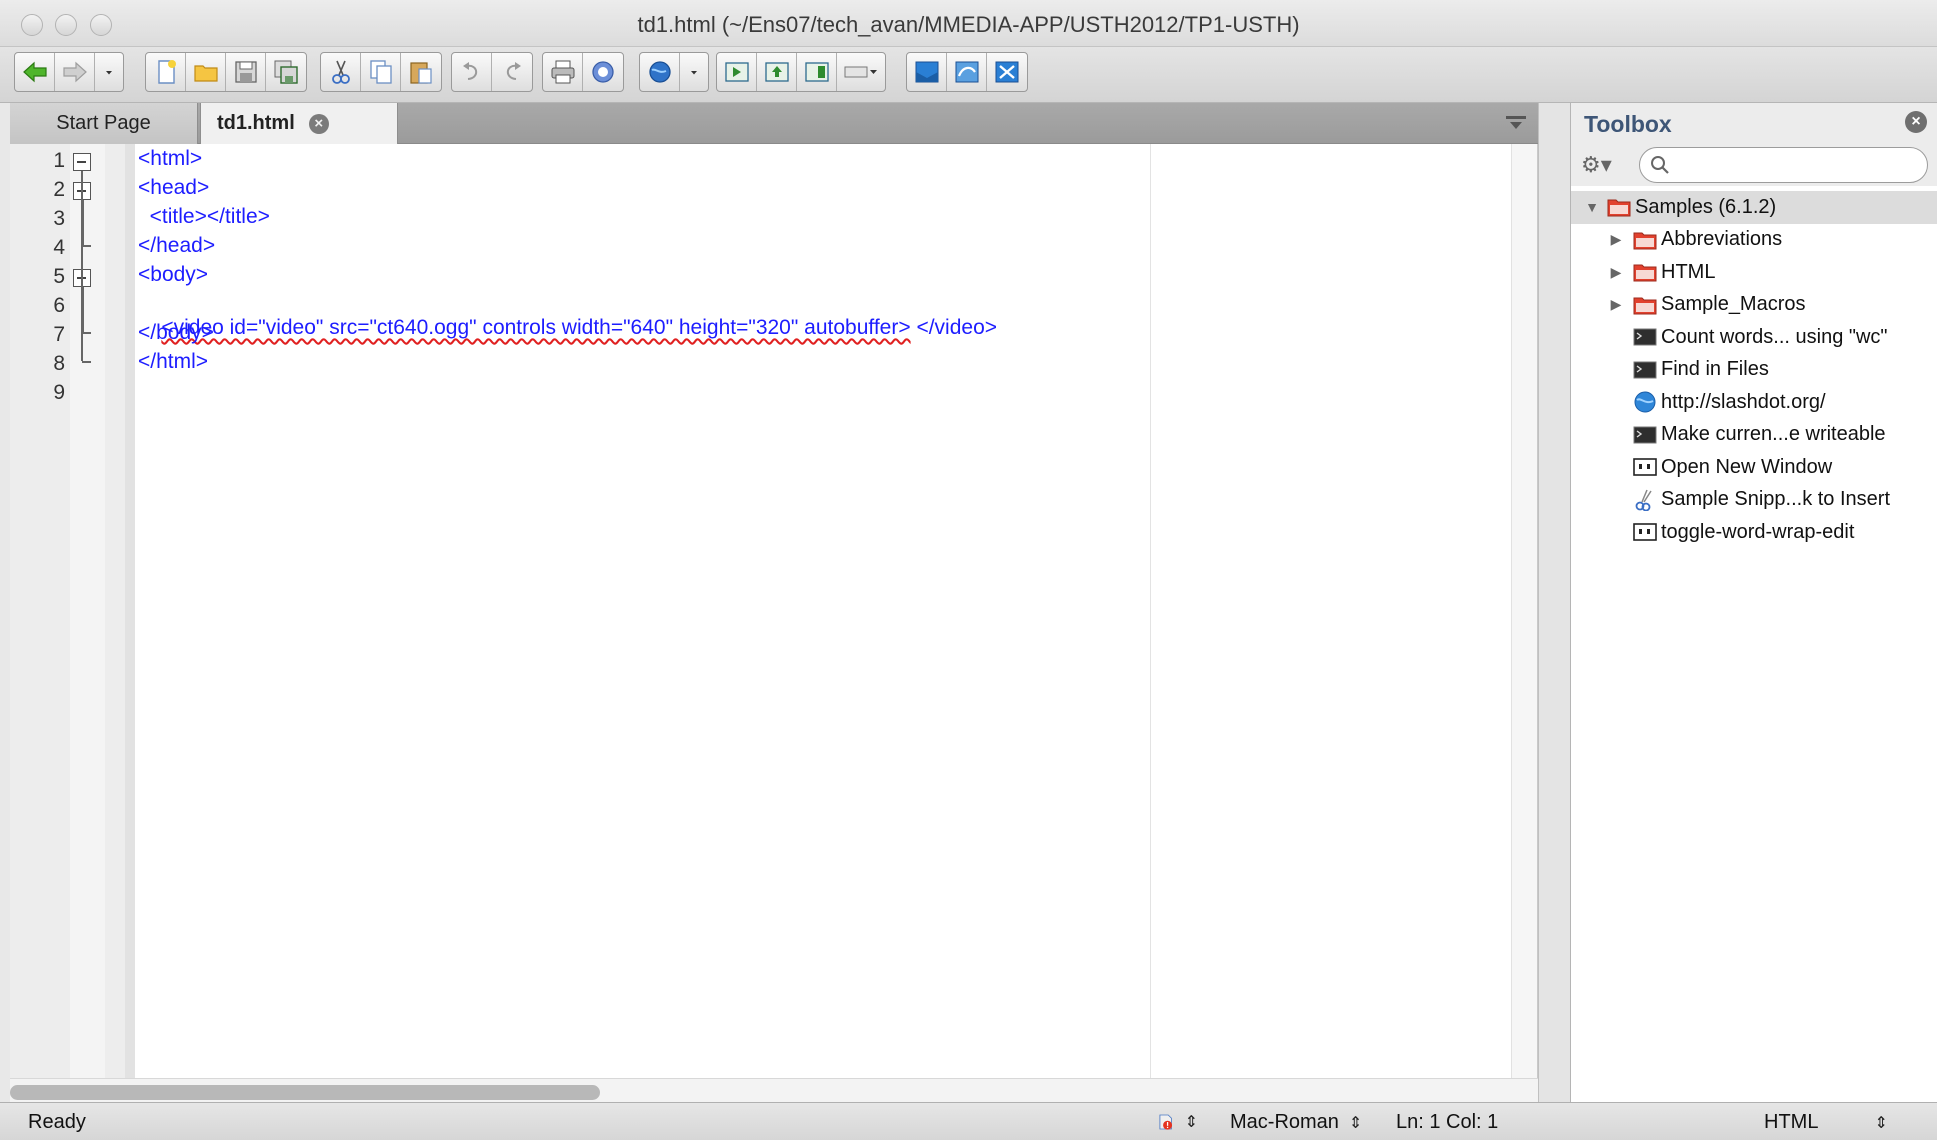 This screenshot has height=1140, width=1937. I want to click on encoding-selector: Mac-Roman ⇕, so click(1296, 1122).